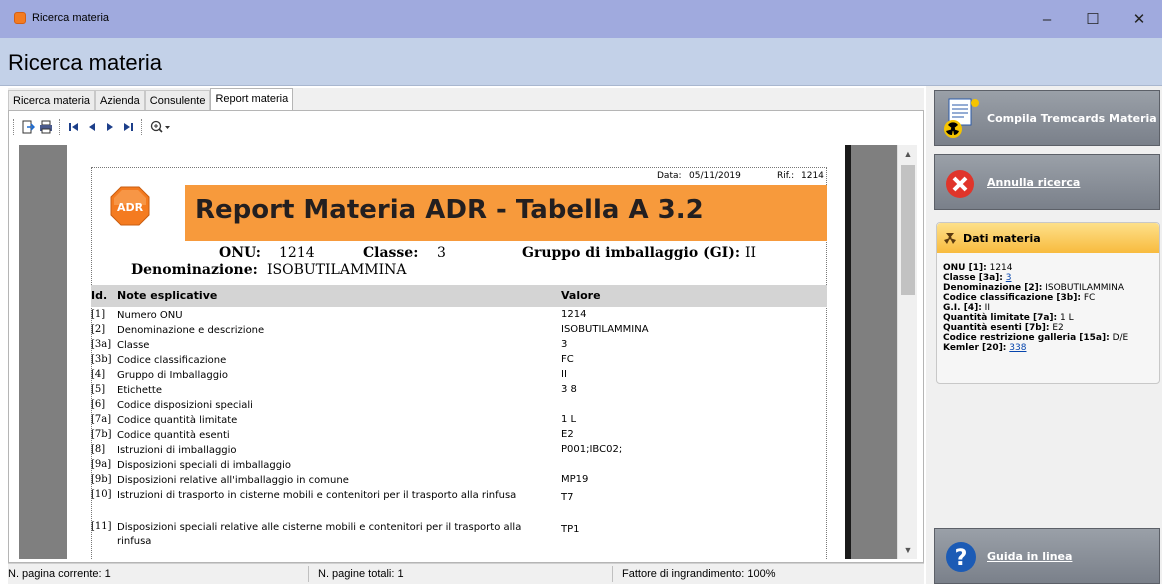 This screenshot has height=584, width=1162. Describe the element at coordinates (128, 127) in the screenshot. I see `last-page-icon` at that location.